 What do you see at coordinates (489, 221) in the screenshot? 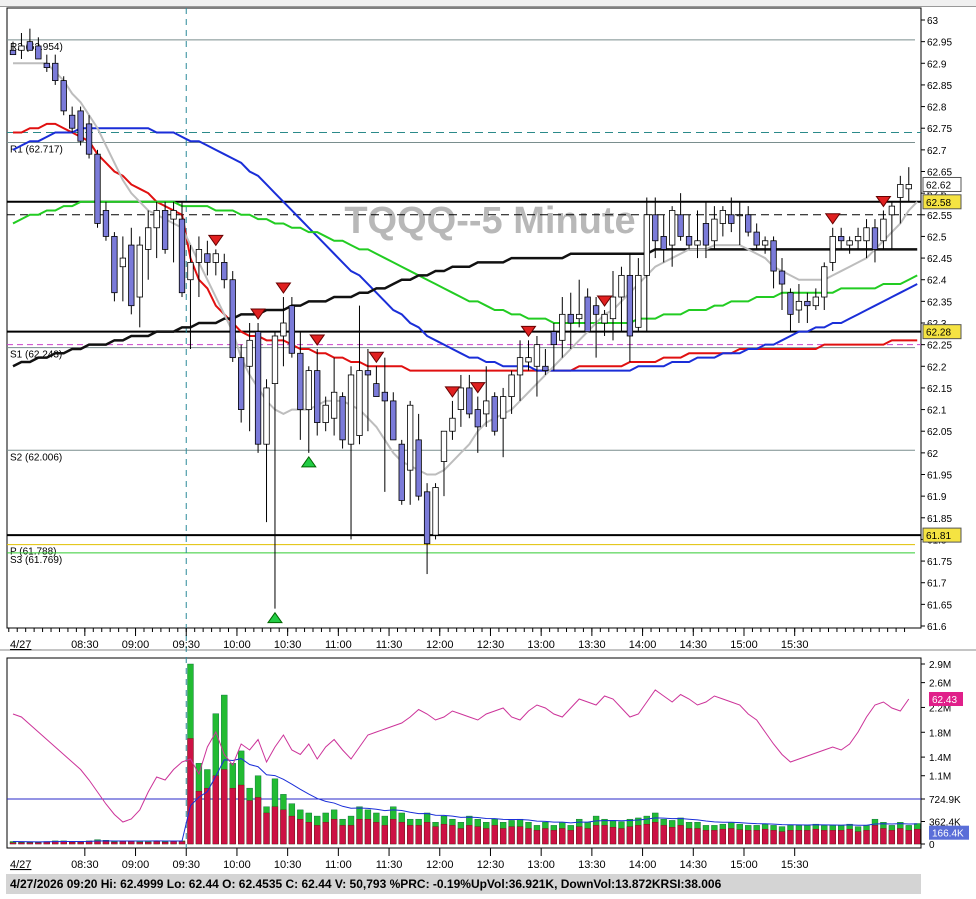
I see `watermark-title: TQQQ--5 Minute` at bounding box center [489, 221].